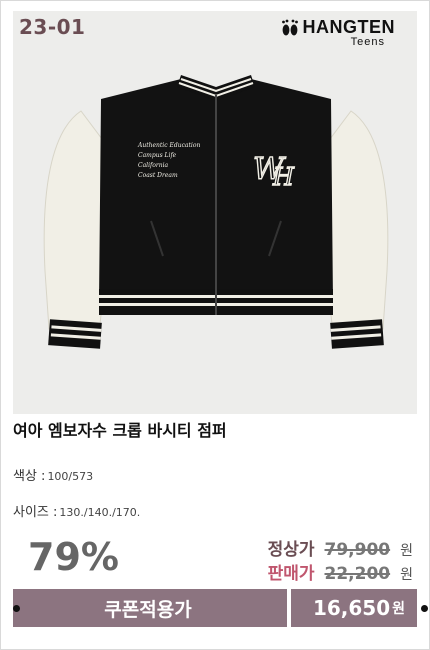  I want to click on color-label: 색상 :, so click(29, 476).